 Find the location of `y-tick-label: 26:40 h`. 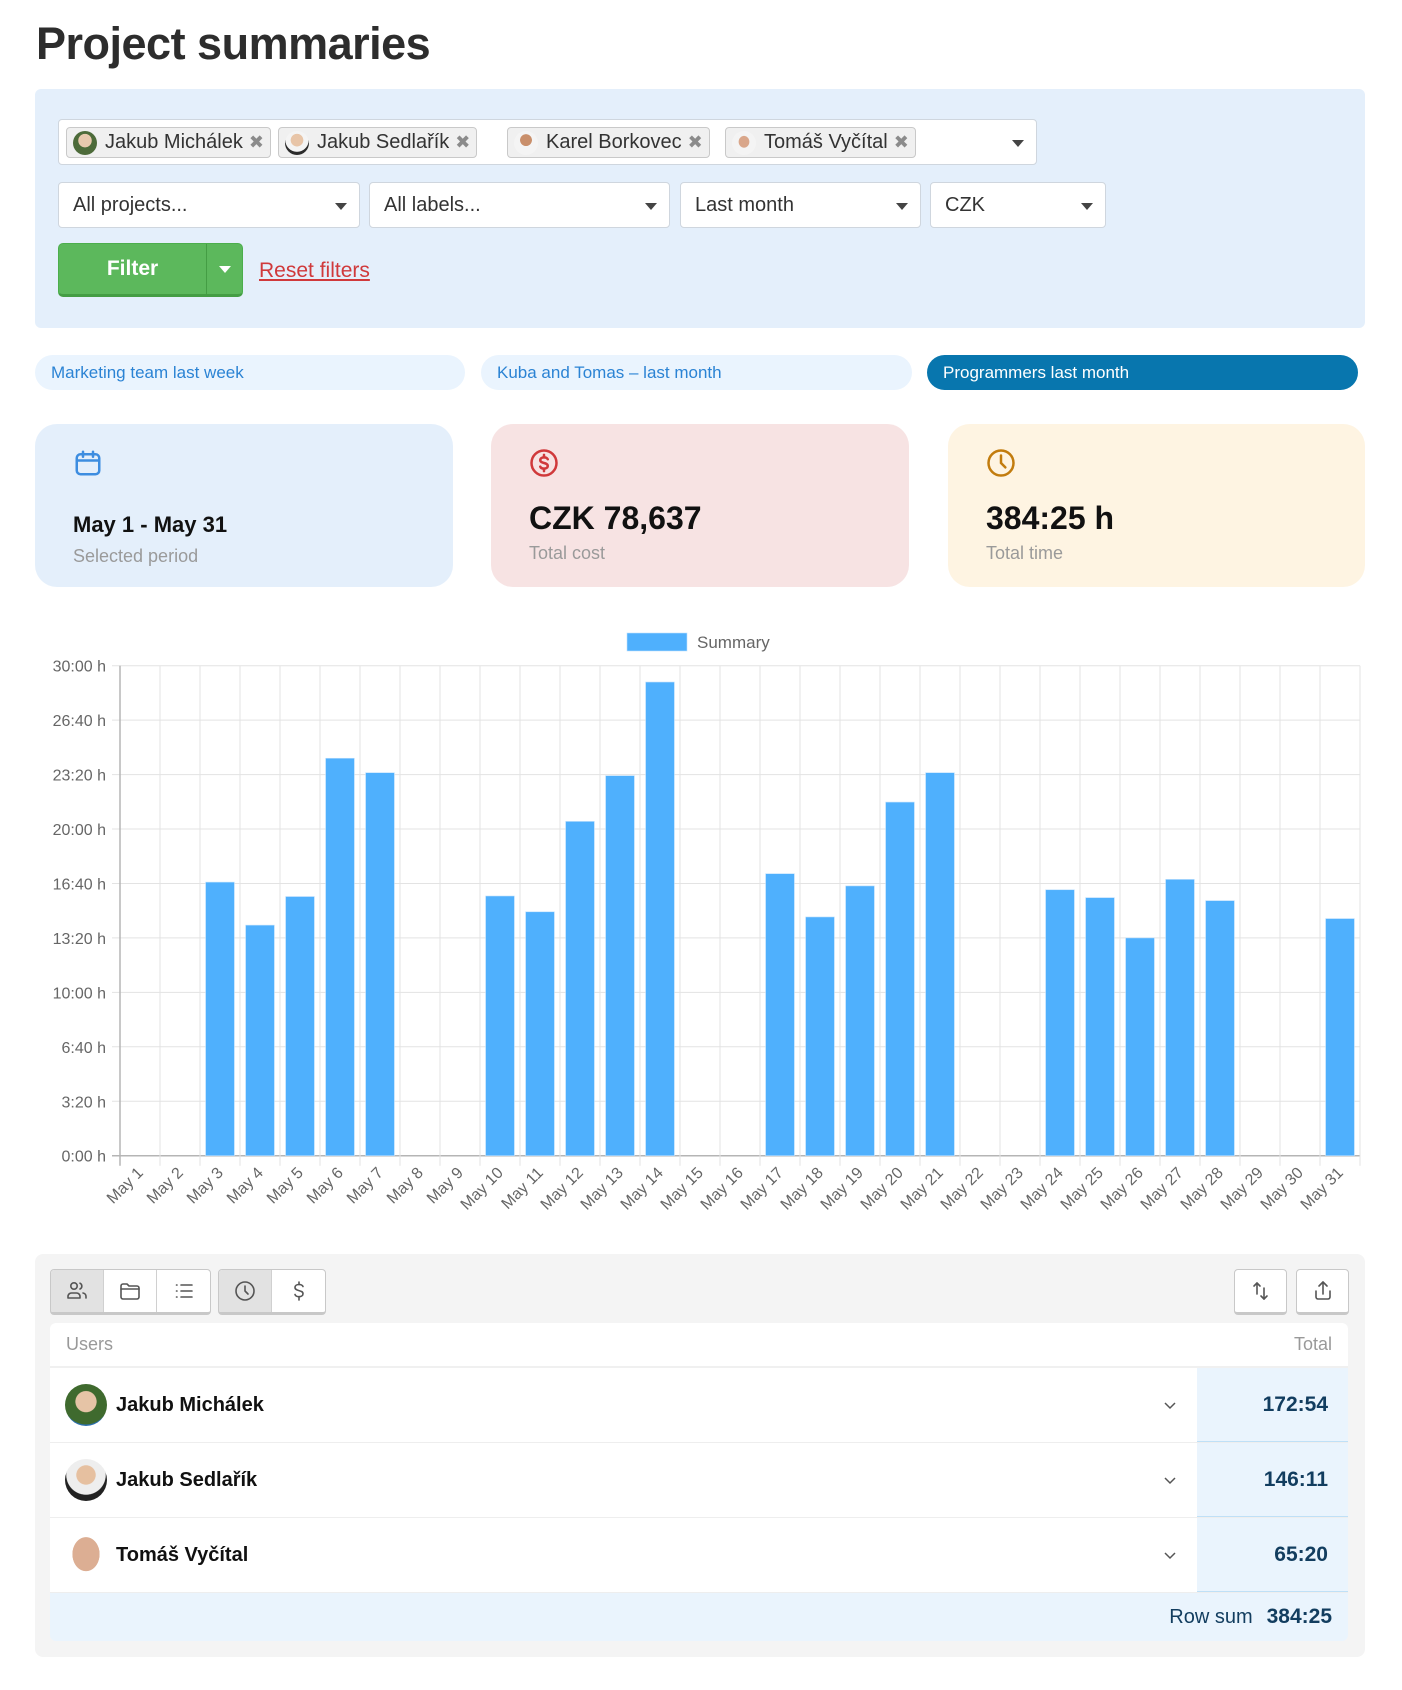

y-tick-label: 26:40 h is located at coordinates (79, 721).